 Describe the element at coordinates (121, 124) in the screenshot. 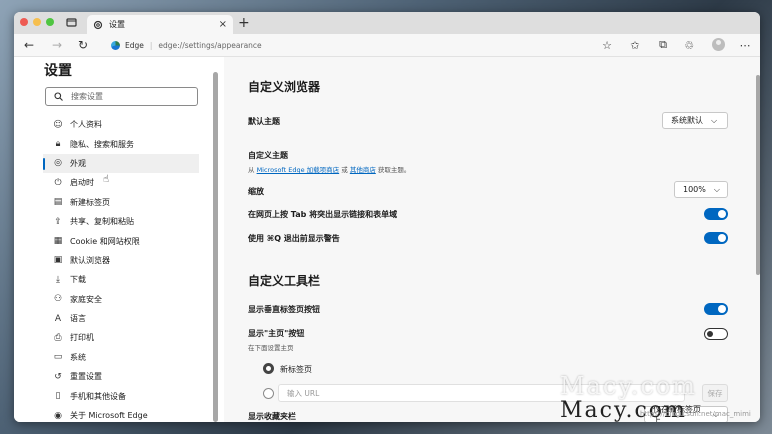

I see `sidebar-item: ☺ 个人资料` at that location.